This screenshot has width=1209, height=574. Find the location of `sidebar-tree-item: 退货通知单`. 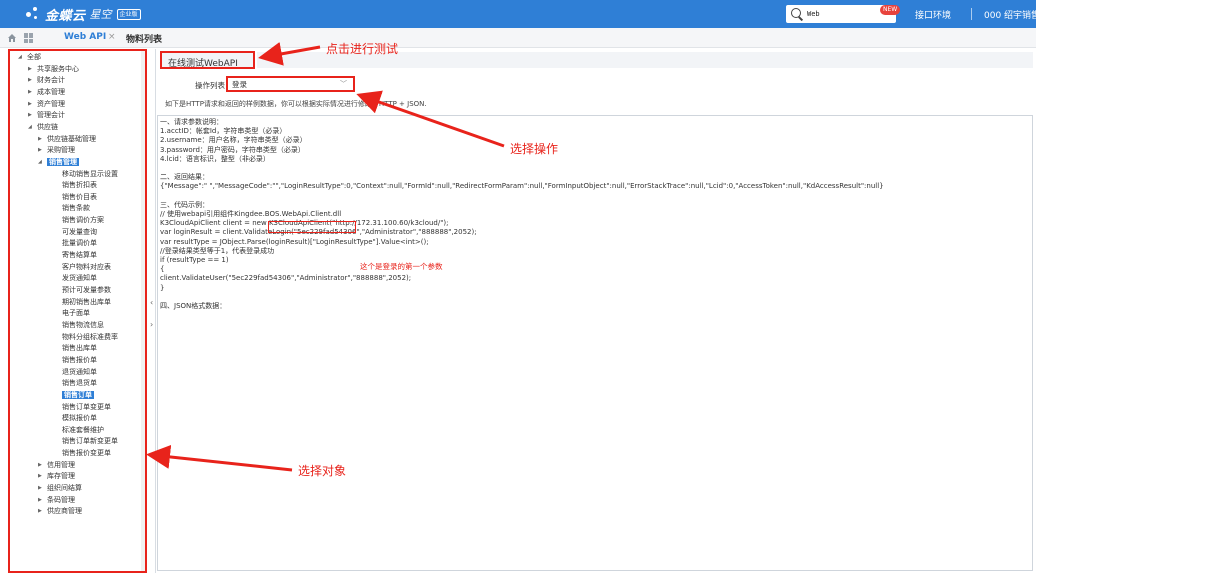

sidebar-tree-item: 退货通知单 is located at coordinates (79, 372).